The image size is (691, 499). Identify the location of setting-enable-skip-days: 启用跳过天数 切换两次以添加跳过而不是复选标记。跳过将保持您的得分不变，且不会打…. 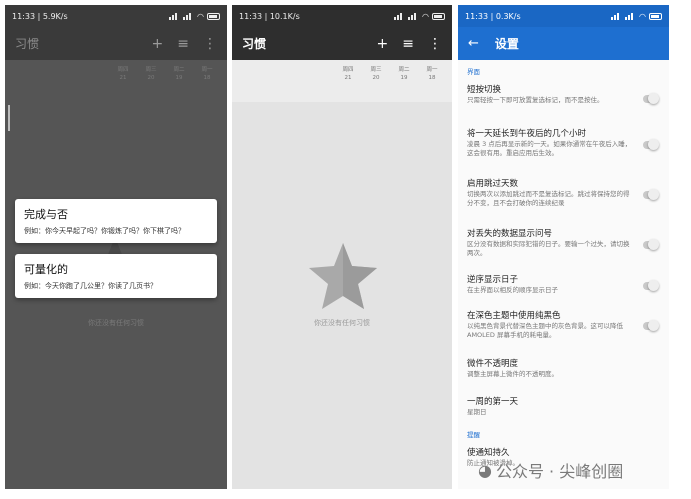
(563, 200).